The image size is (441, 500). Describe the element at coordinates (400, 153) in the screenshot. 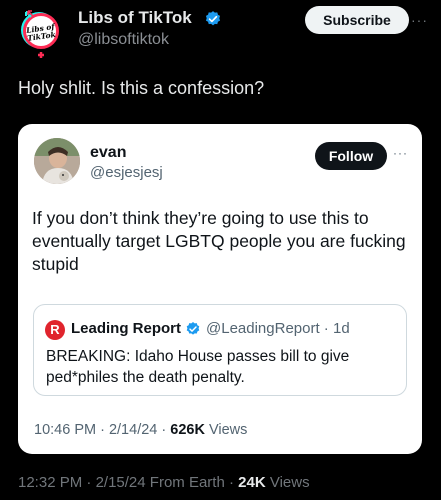

I see `quoted-more-options-icon: ···` at that location.